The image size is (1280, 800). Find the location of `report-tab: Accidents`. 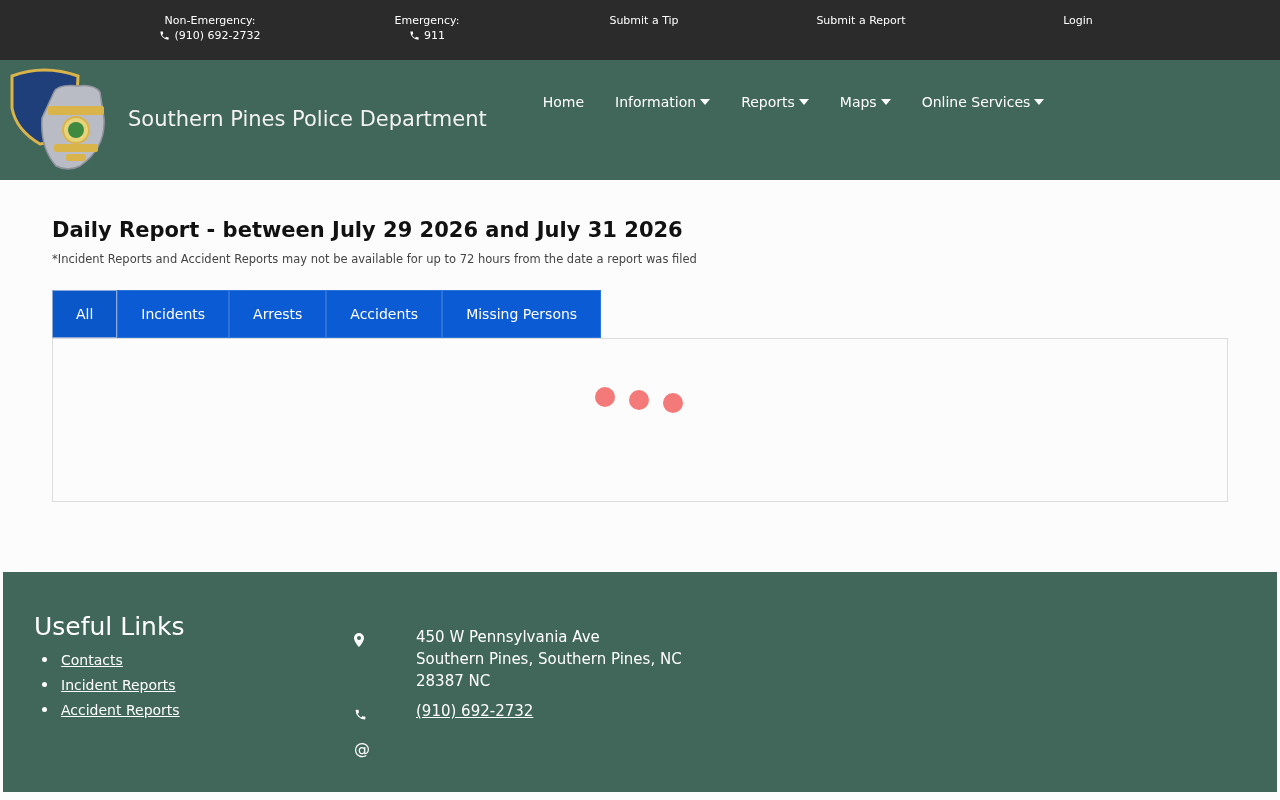

report-tab: Accidents is located at coordinates (384, 314).